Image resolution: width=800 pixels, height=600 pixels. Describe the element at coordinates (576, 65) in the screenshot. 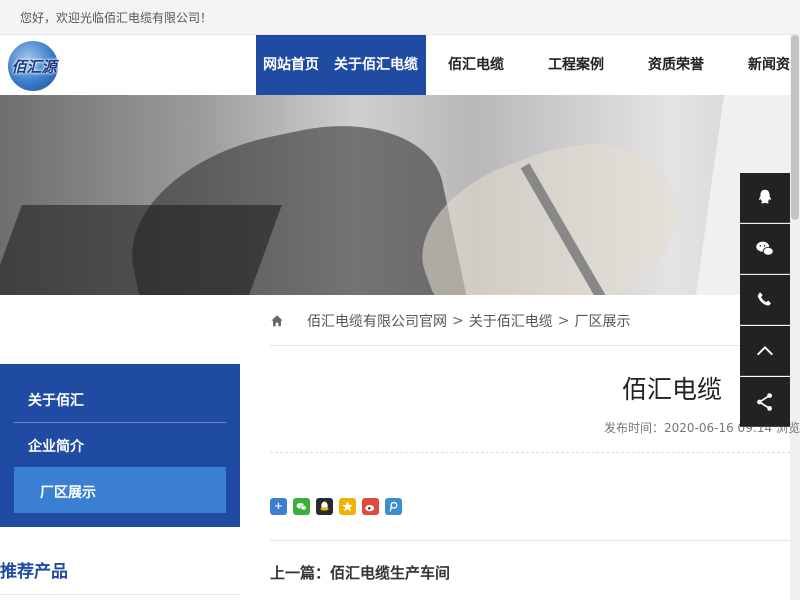

I see `nav-item-cases: 工程案例` at that location.